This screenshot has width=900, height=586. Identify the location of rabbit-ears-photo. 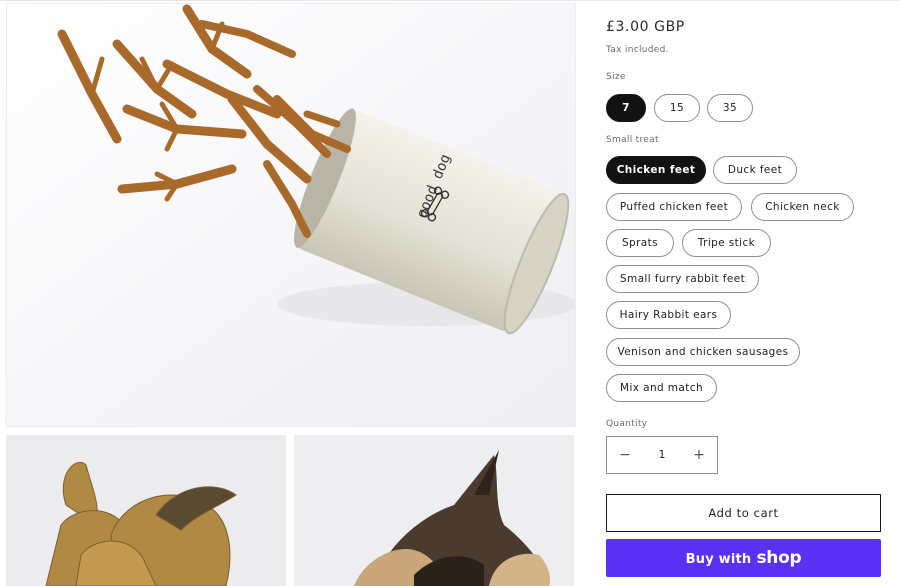
(146, 510).